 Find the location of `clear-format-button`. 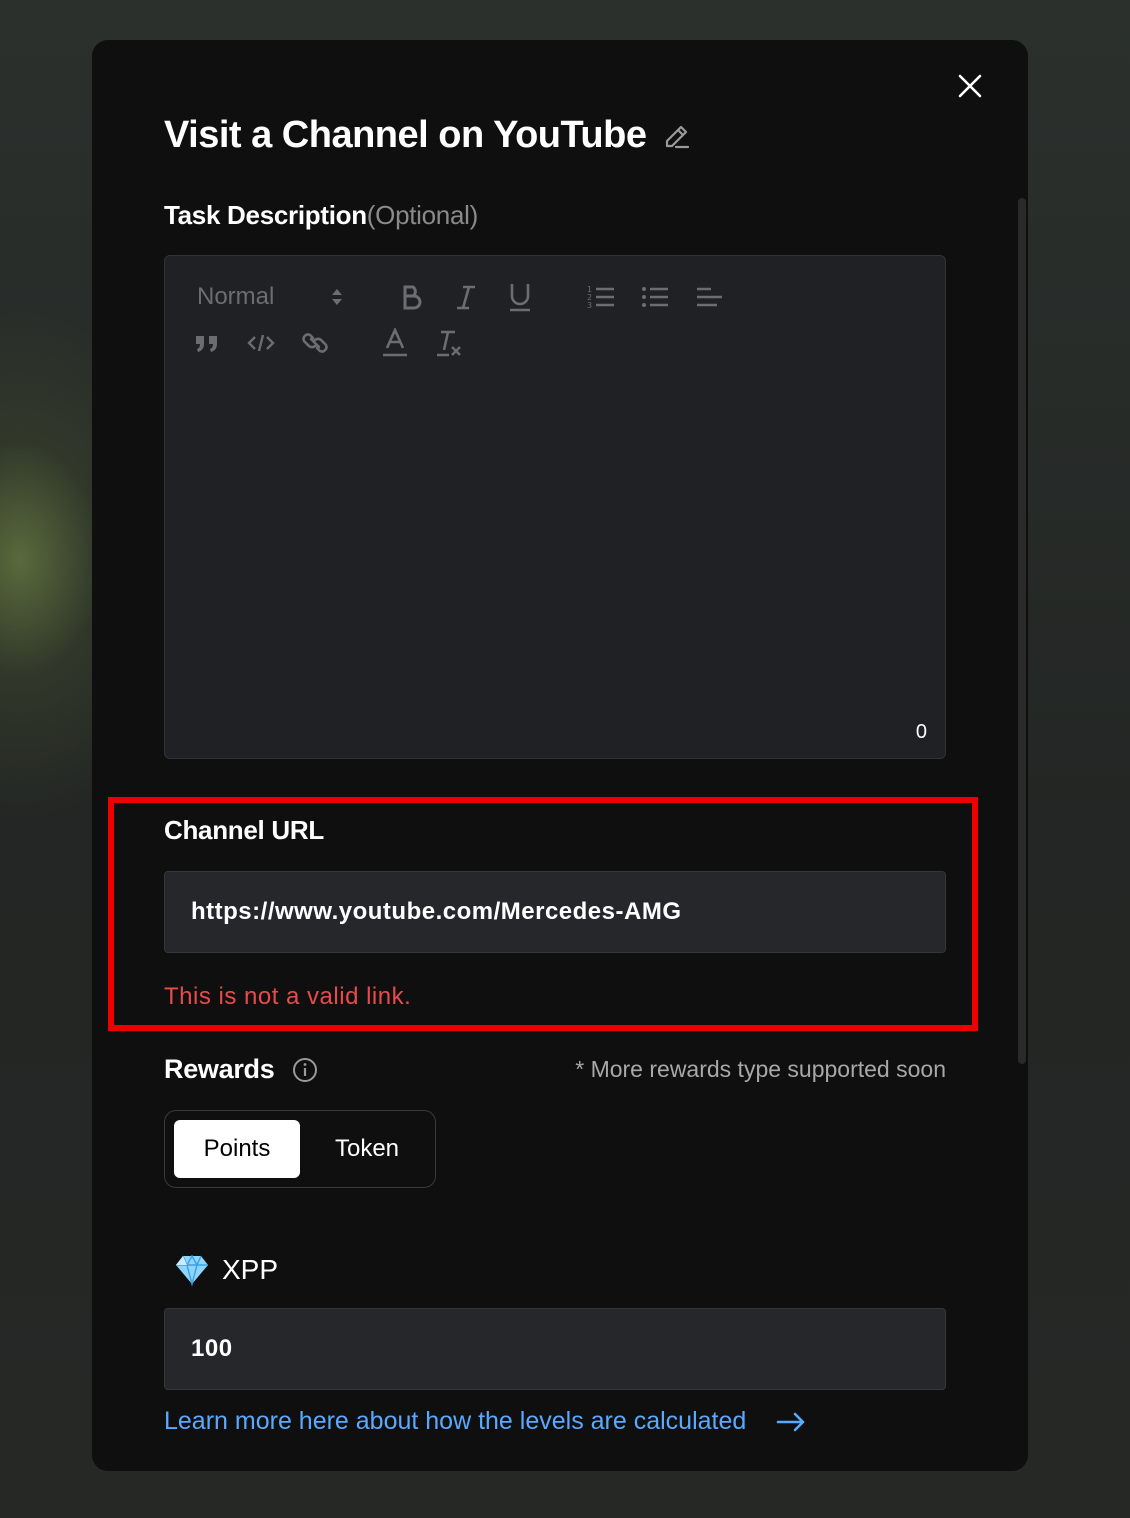

clear-format-button is located at coordinates (449, 343).